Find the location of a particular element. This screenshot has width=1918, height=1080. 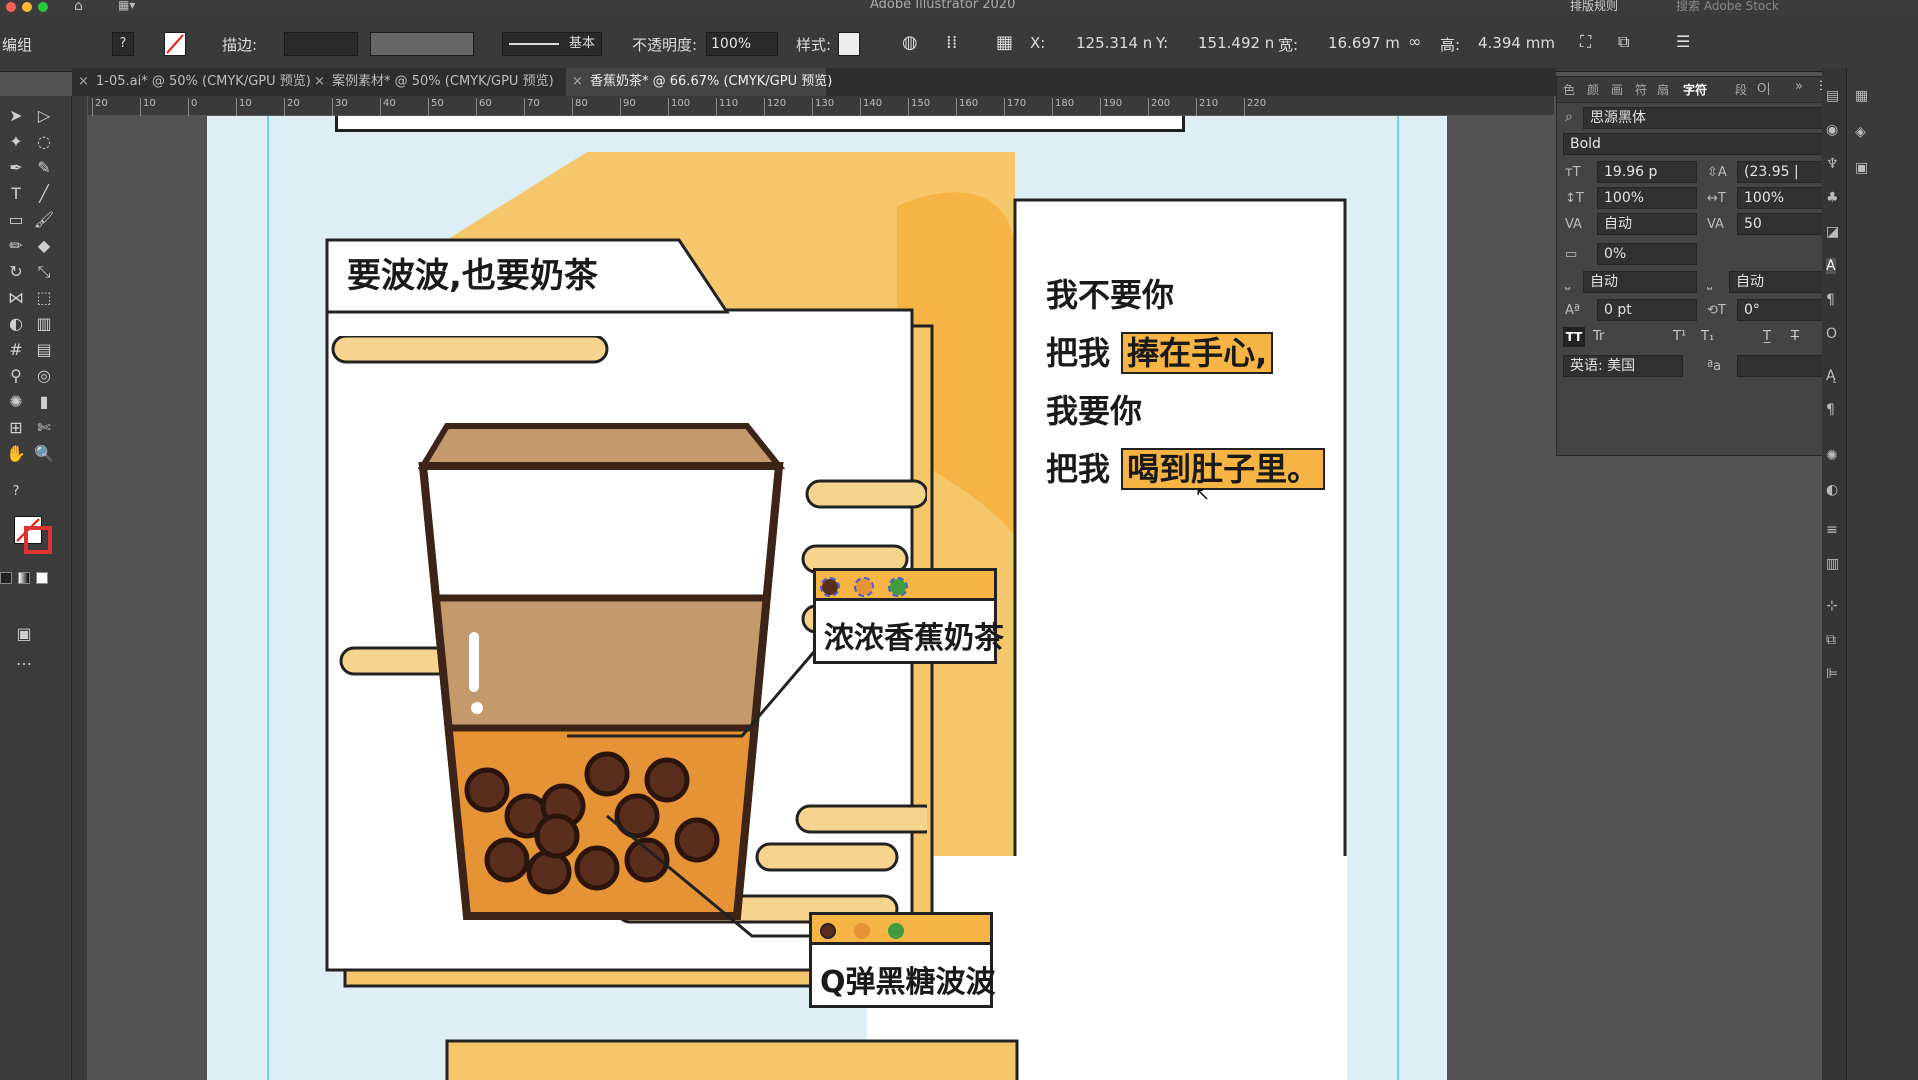

zoom-tool-icon: 🔍 is located at coordinates (44, 454).